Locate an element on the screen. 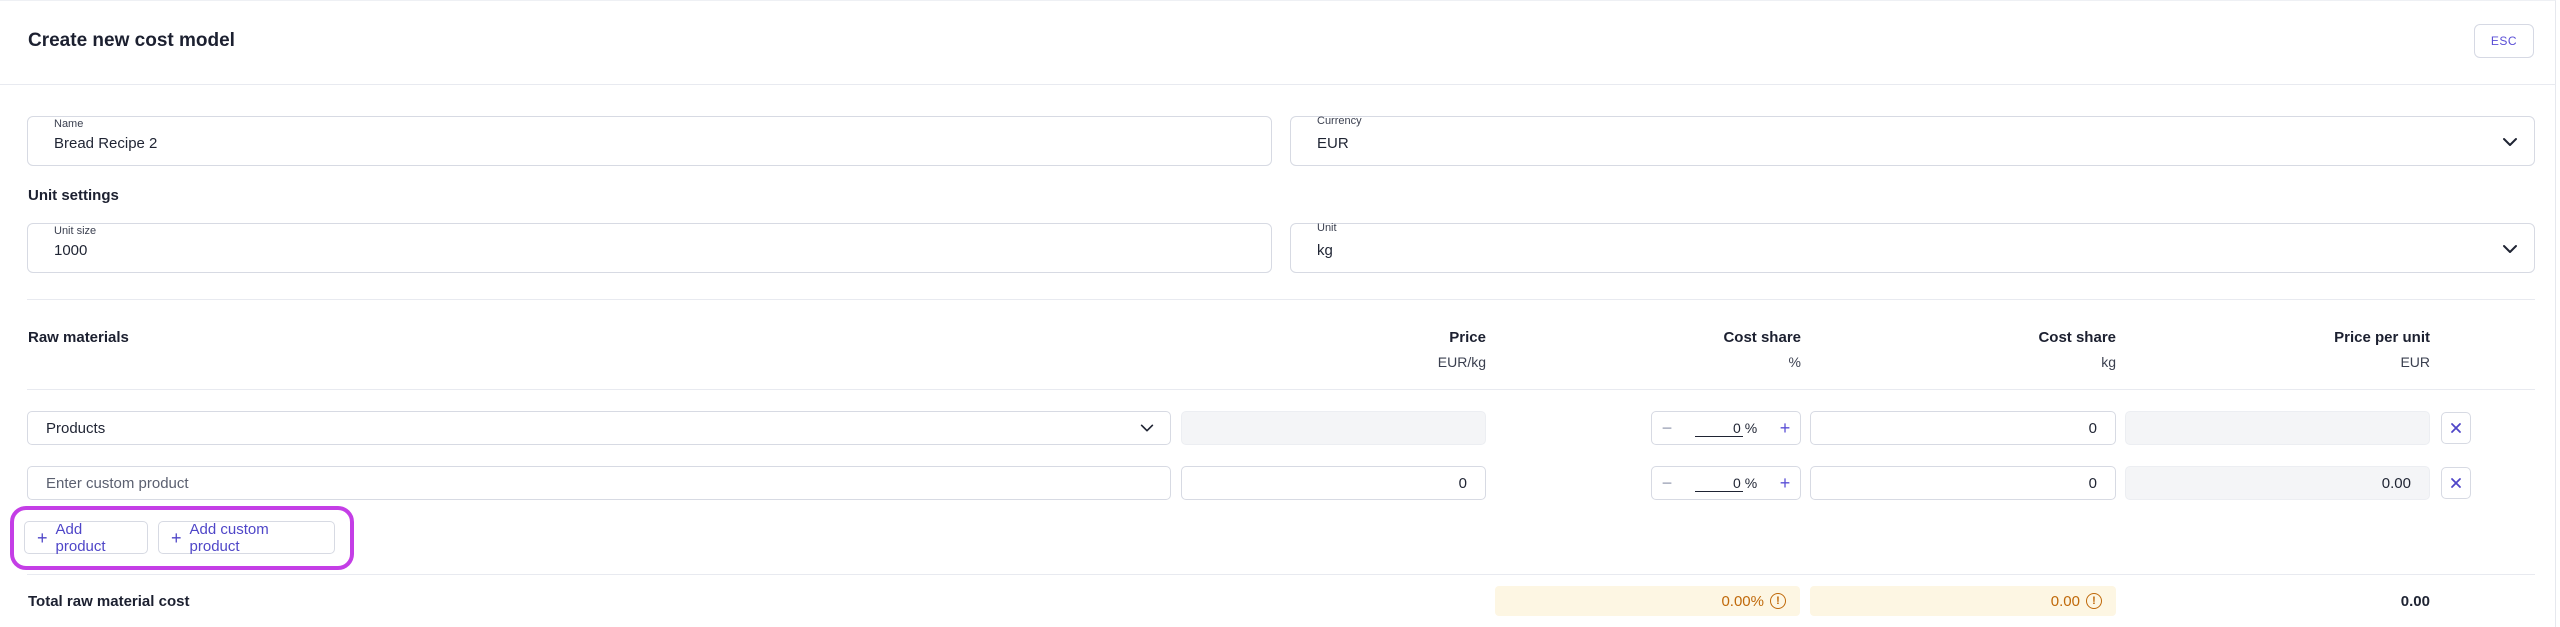 This screenshot has height=627, width=2560. product-select: Products is located at coordinates (599, 428).